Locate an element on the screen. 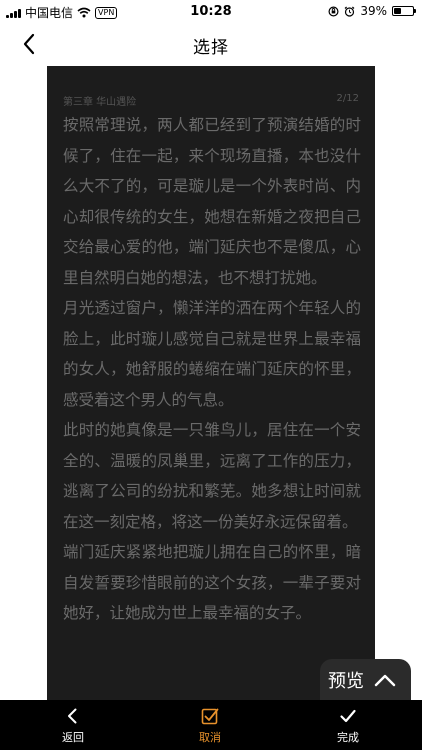 This screenshot has height=750, width=422. status-right: 39% is located at coordinates (372, 11).